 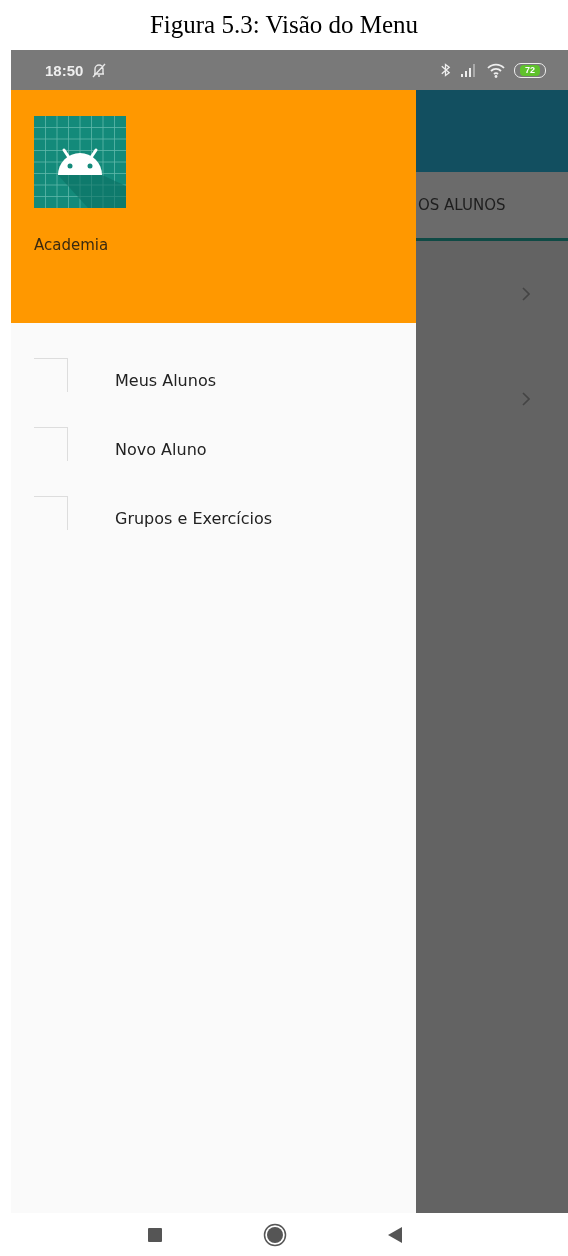 I want to click on home-icon, so click(x=274, y=1234).